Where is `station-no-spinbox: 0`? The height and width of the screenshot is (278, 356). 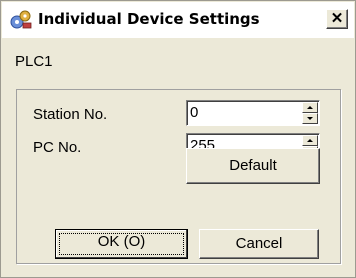
station-no-spinbox: 0 is located at coordinates (253, 113).